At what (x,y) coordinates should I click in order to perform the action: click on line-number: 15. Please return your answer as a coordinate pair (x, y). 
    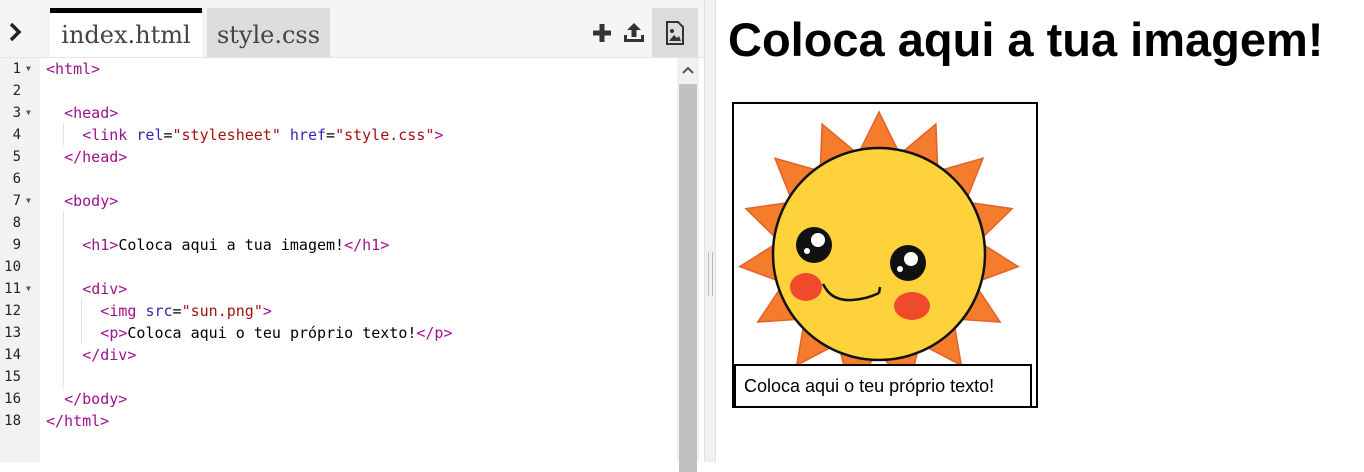
    Looking at the image, I should click on (20, 377).